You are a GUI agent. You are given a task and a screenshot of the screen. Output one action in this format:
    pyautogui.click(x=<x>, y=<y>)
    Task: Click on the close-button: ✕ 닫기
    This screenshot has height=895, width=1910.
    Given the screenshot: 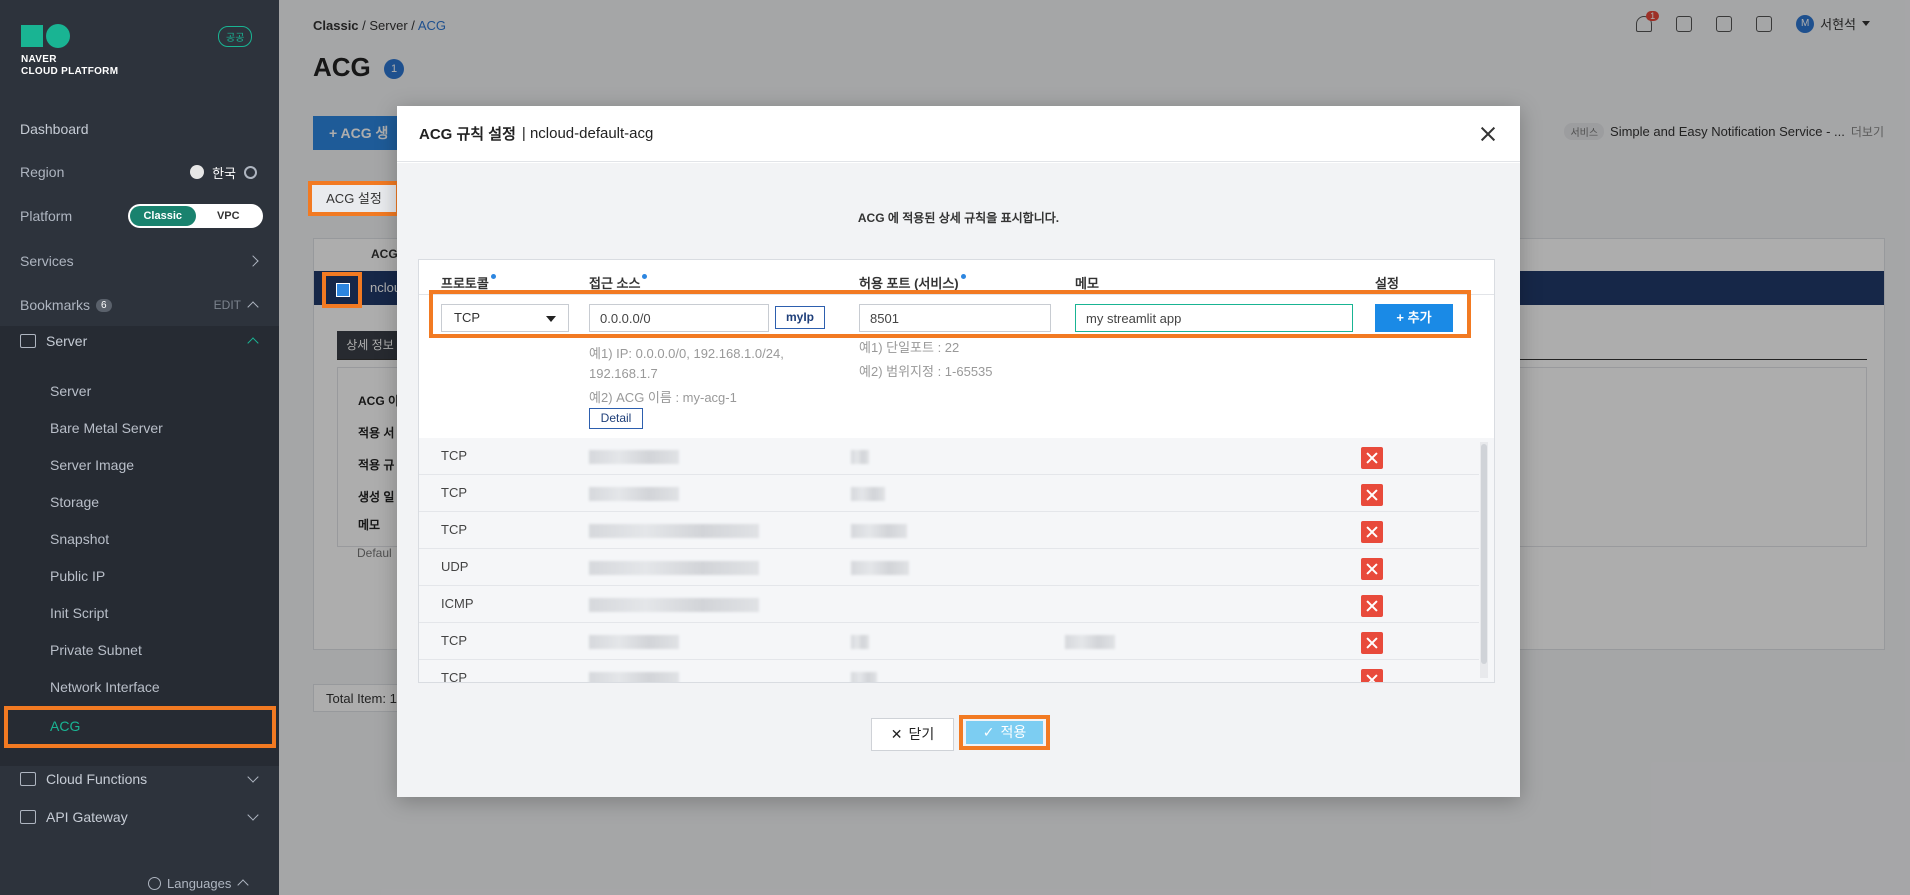 What is the action you would take?
    pyautogui.click(x=912, y=734)
    